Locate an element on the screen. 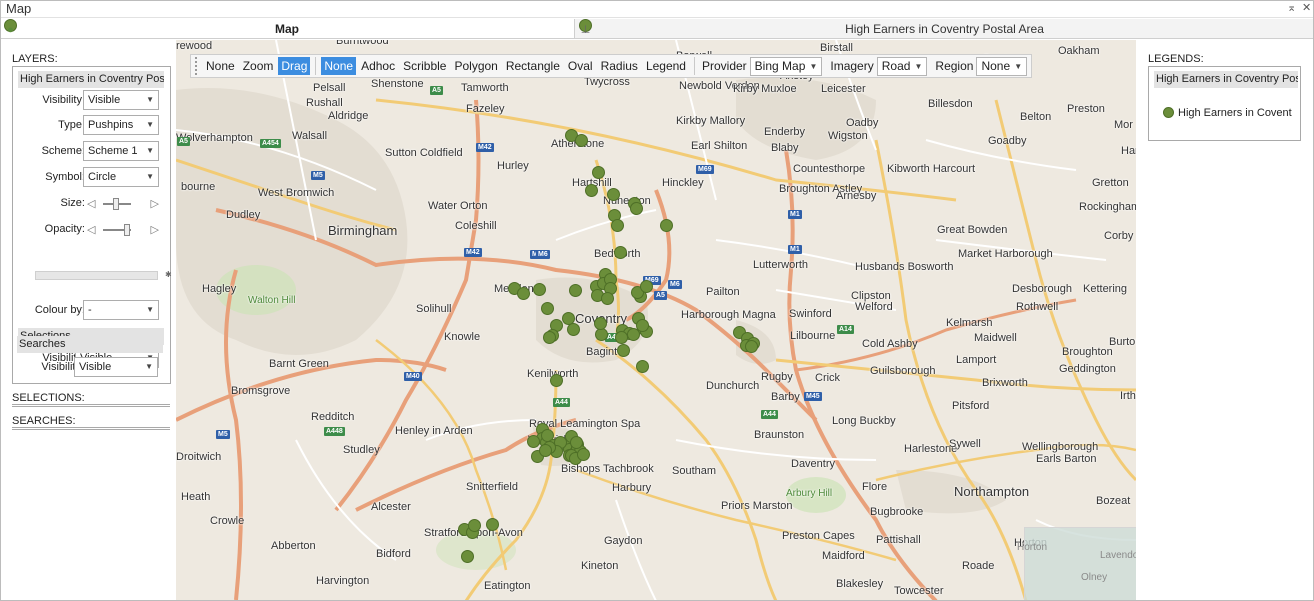 Image resolution: width=1314 pixels, height=601 pixels. increase-size-icon: ▷ is located at coordinates (155, 203).